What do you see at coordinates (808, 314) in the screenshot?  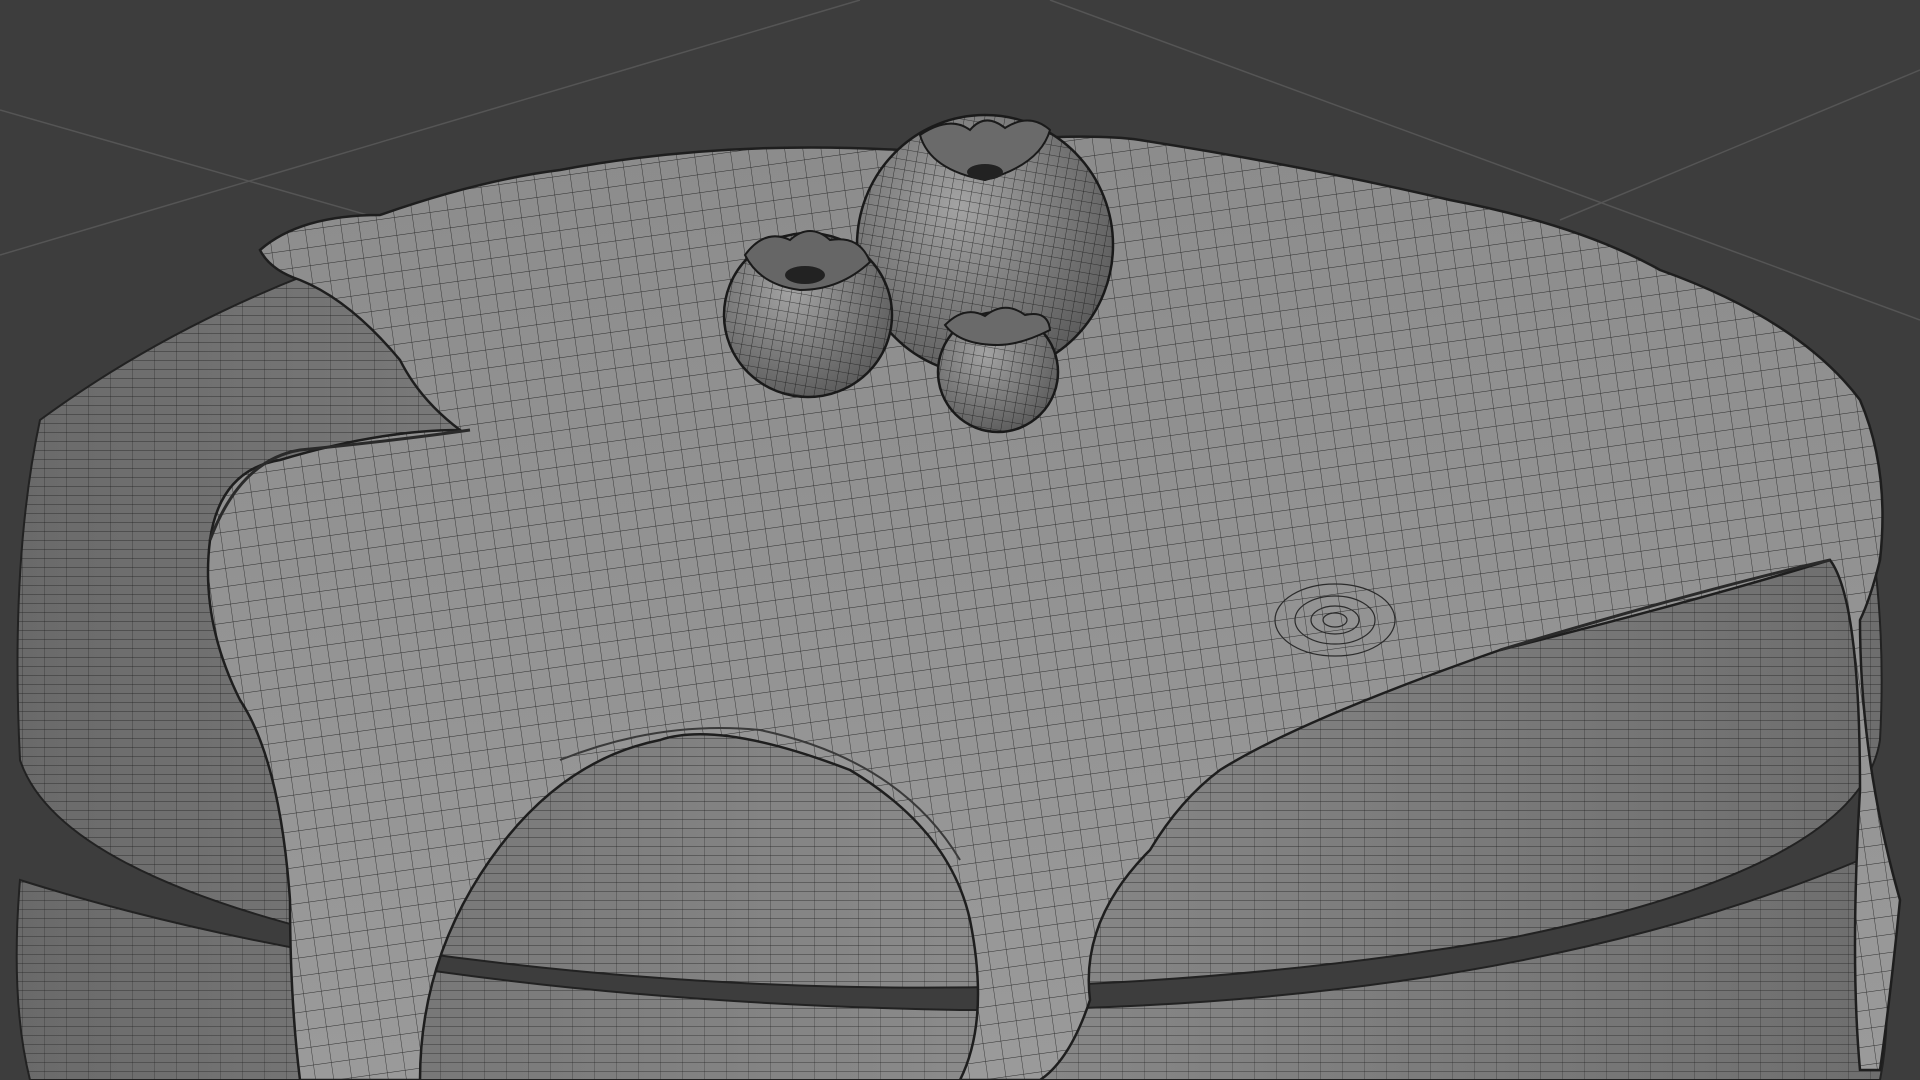 I see `berry-left` at bounding box center [808, 314].